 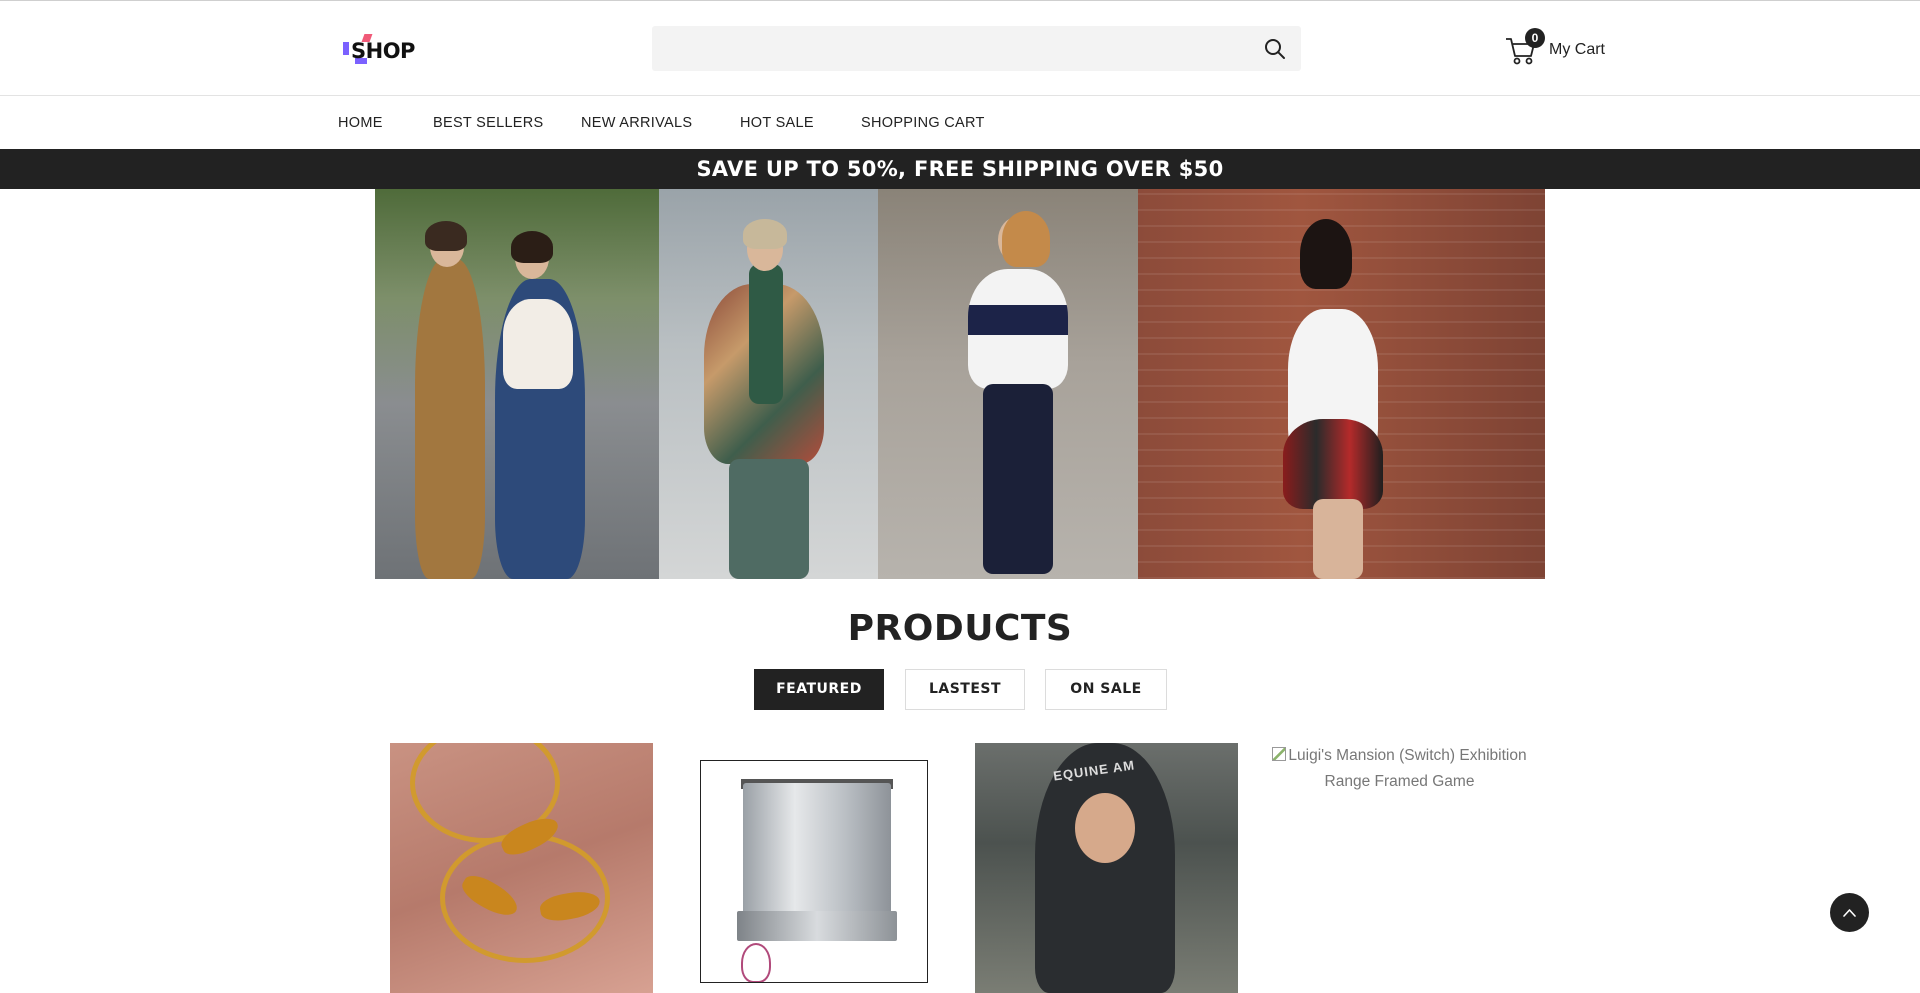 What do you see at coordinates (383, 51) in the screenshot?
I see `logo-text: SHOP` at bounding box center [383, 51].